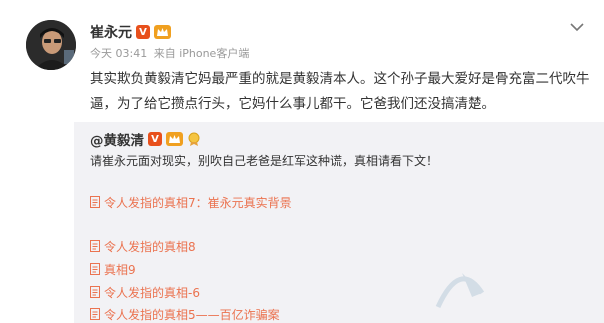 The height and width of the screenshot is (323, 604). Describe the element at coordinates (111, 32) in the screenshot. I see `author-name: 崔永元` at that location.